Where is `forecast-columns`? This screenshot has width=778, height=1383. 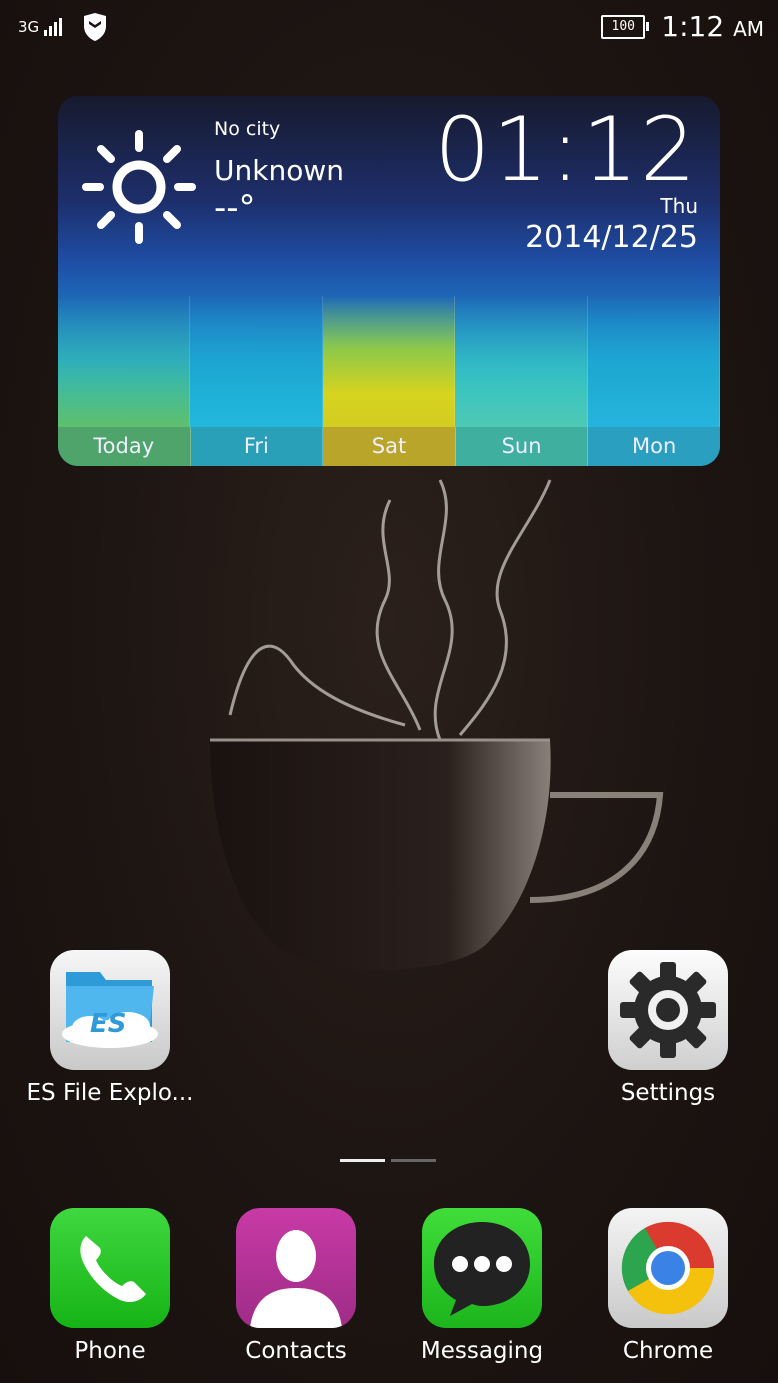 forecast-columns is located at coordinates (389, 361).